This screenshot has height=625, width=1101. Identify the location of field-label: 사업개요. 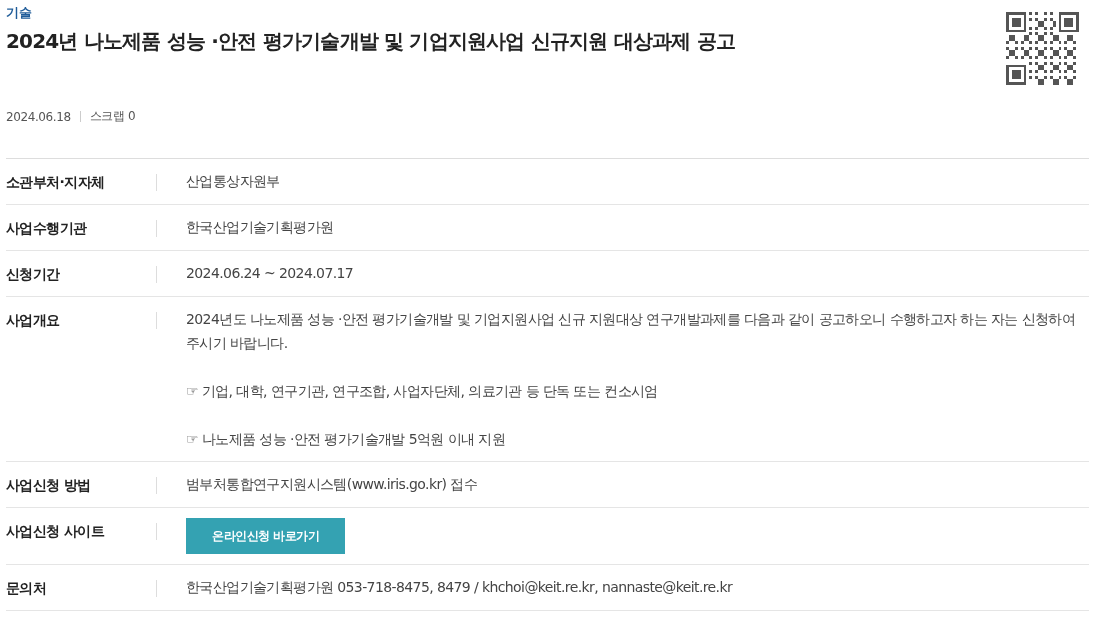
(33, 320).